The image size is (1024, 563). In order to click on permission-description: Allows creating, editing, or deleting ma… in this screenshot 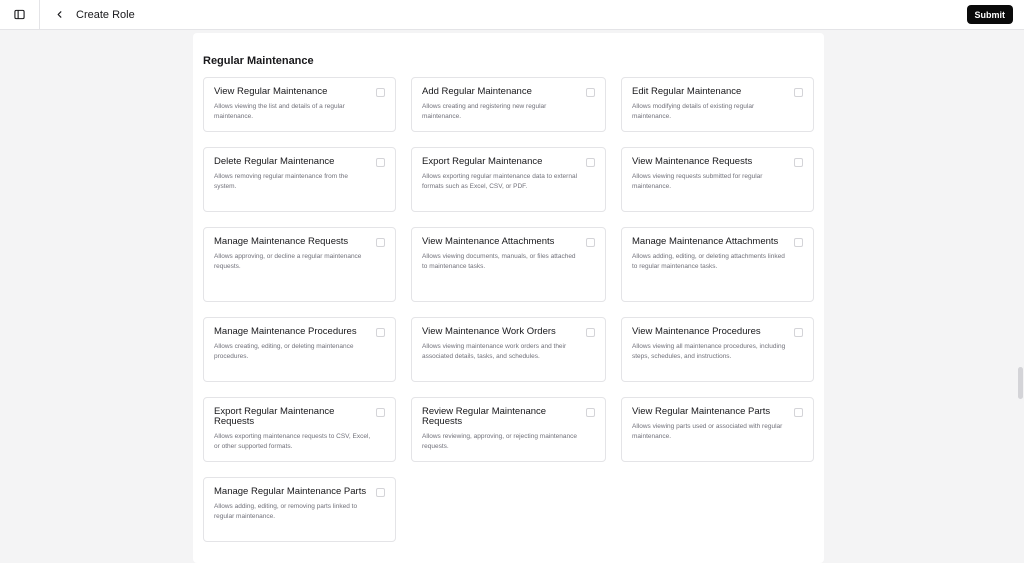, I will do `click(284, 351)`.